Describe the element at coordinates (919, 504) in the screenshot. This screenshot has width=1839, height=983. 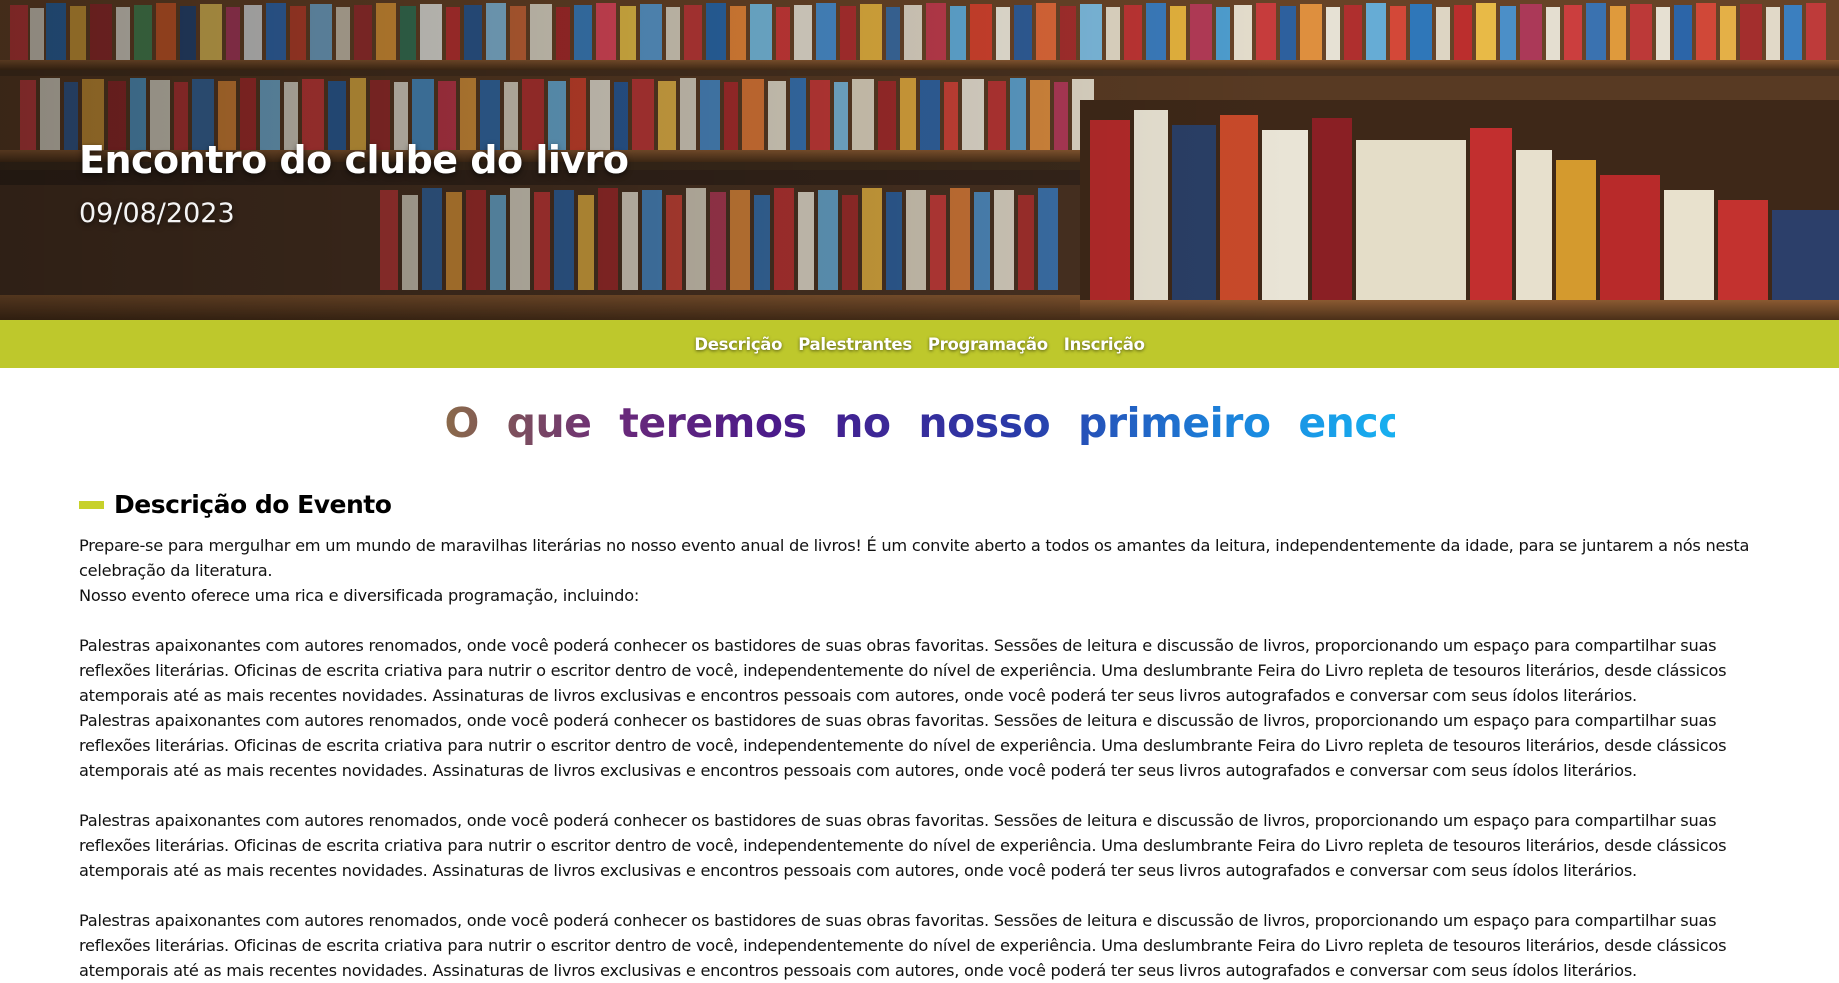
I see `section-header: Descrição do Evento` at that location.